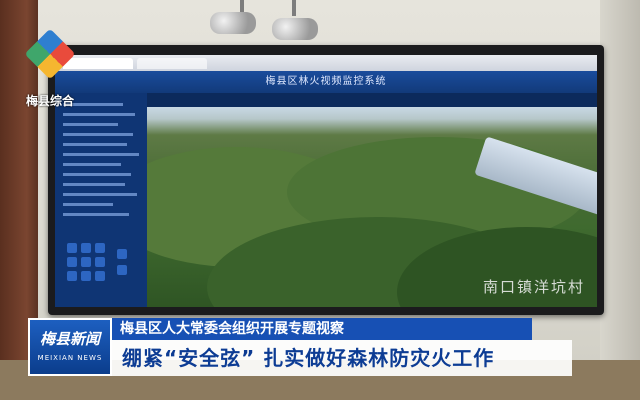 This screenshot has height=400, width=640. What do you see at coordinates (620, 200) in the screenshot?
I see `wall-pillar` at bounding box center [620, 200].